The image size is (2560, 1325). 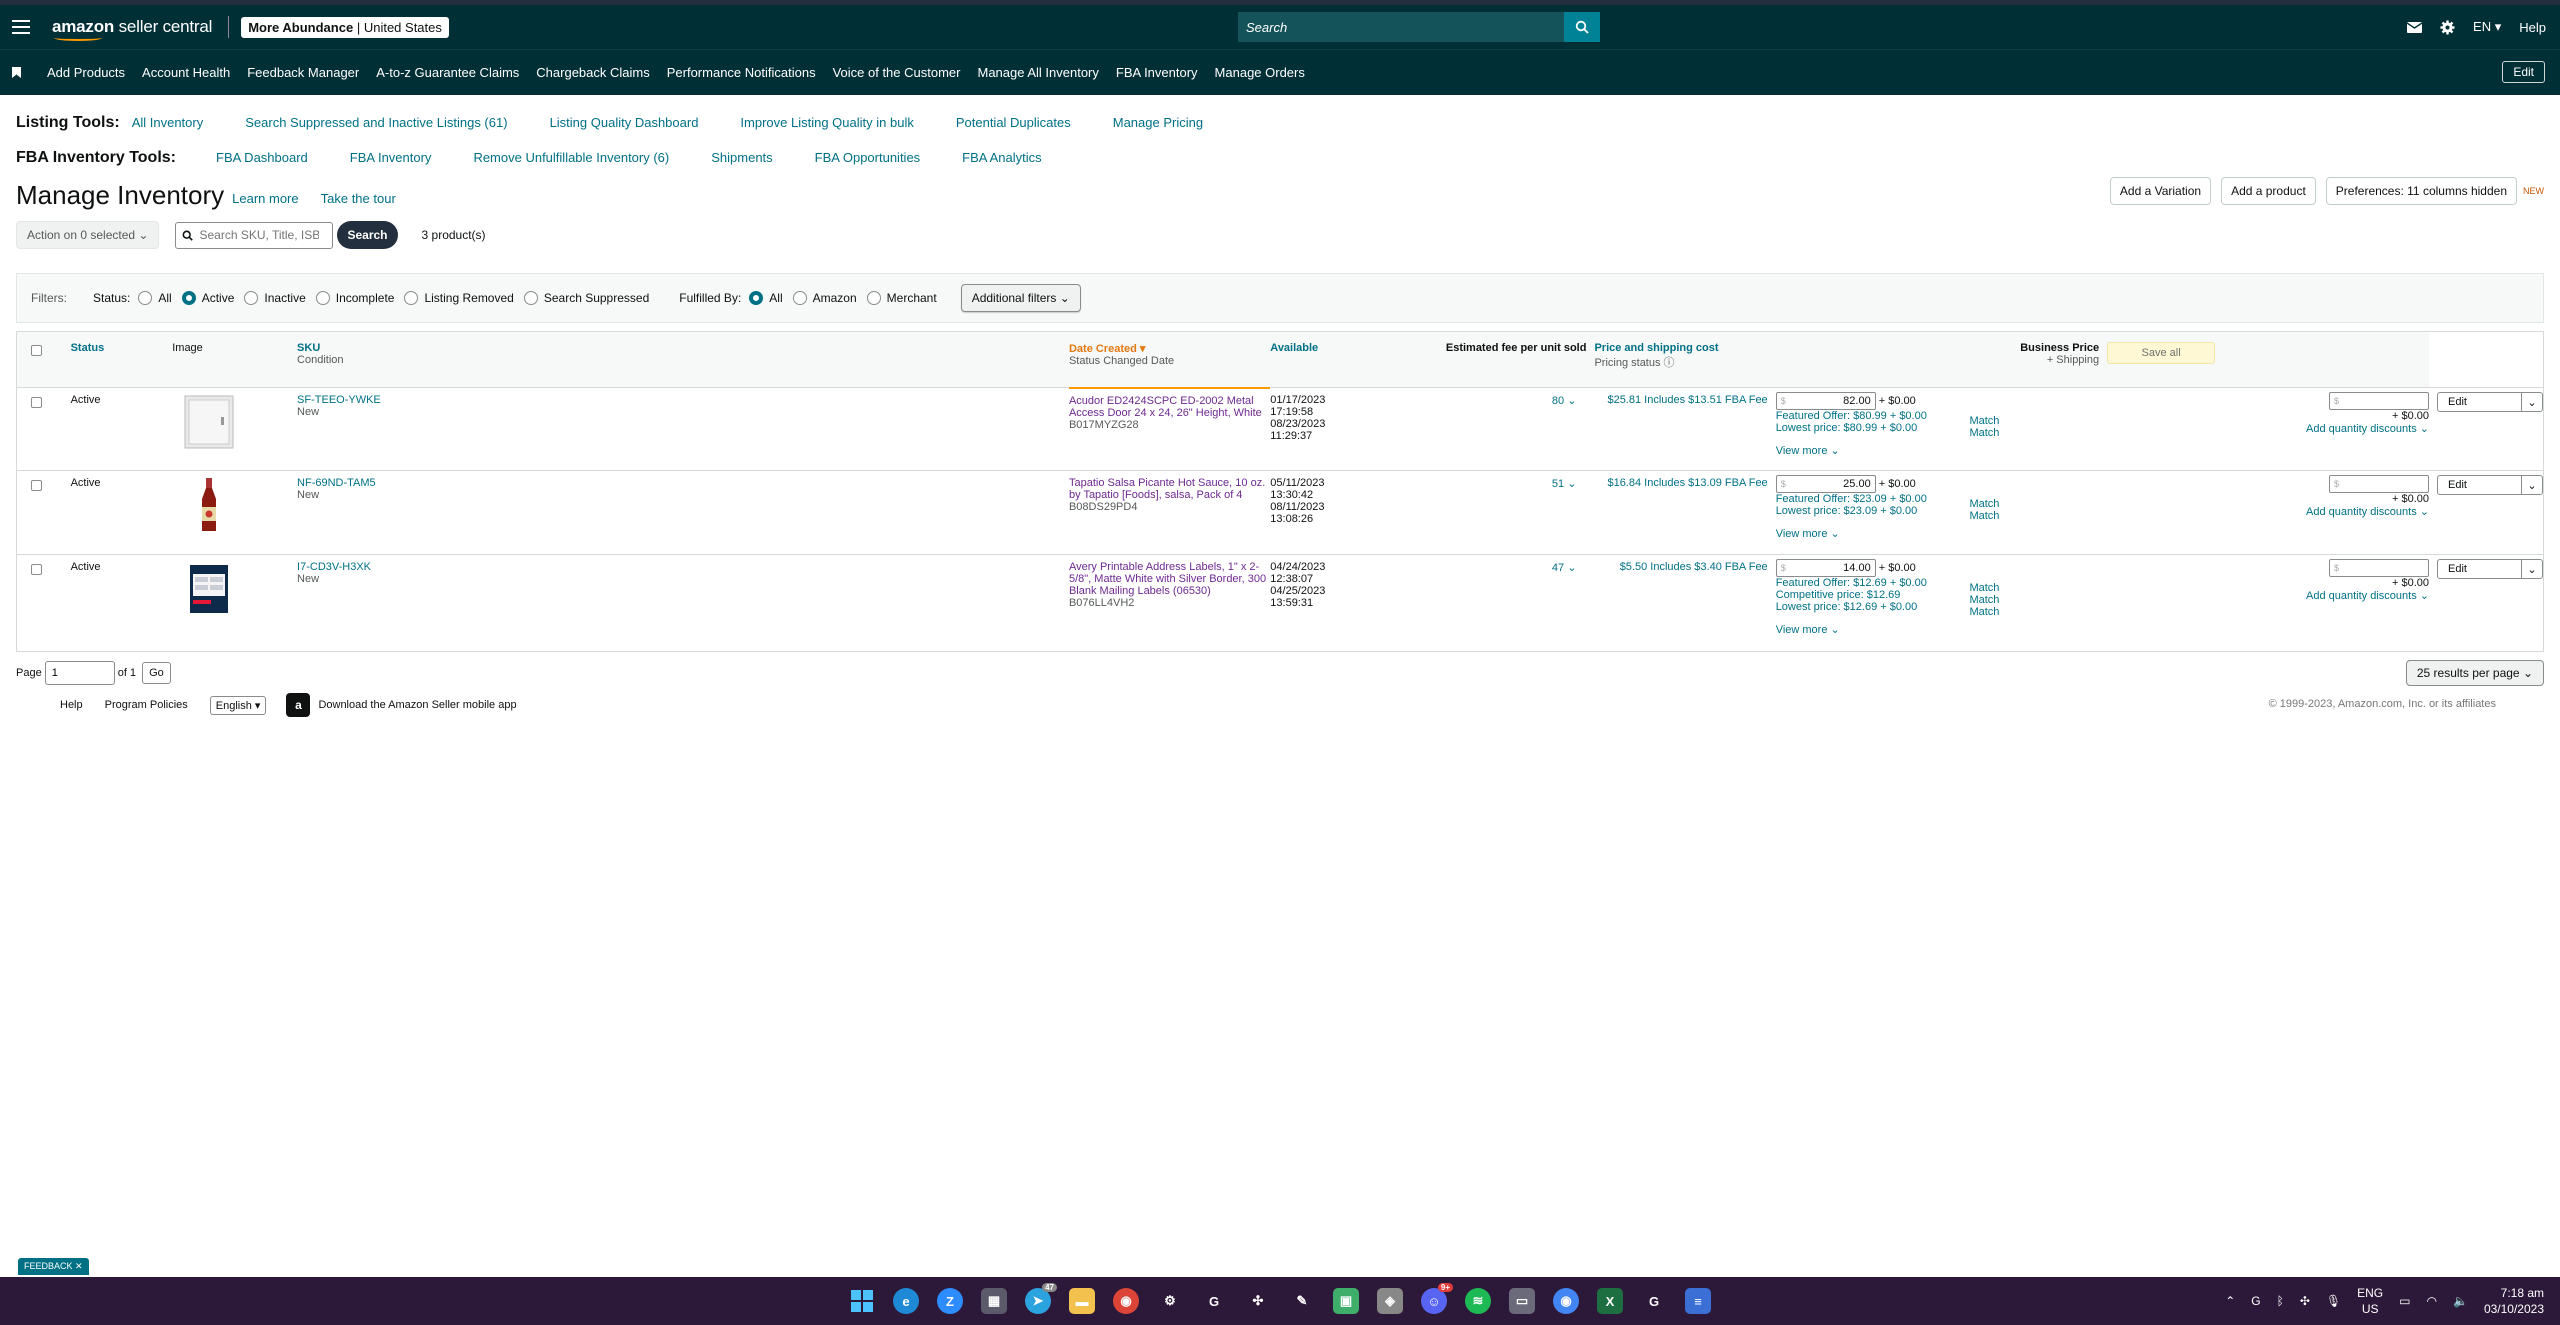 What do you see at coordinates (298, 705) in the screenshot?
I see `amazon-app-icon: a` at bounding box center [298, 705].